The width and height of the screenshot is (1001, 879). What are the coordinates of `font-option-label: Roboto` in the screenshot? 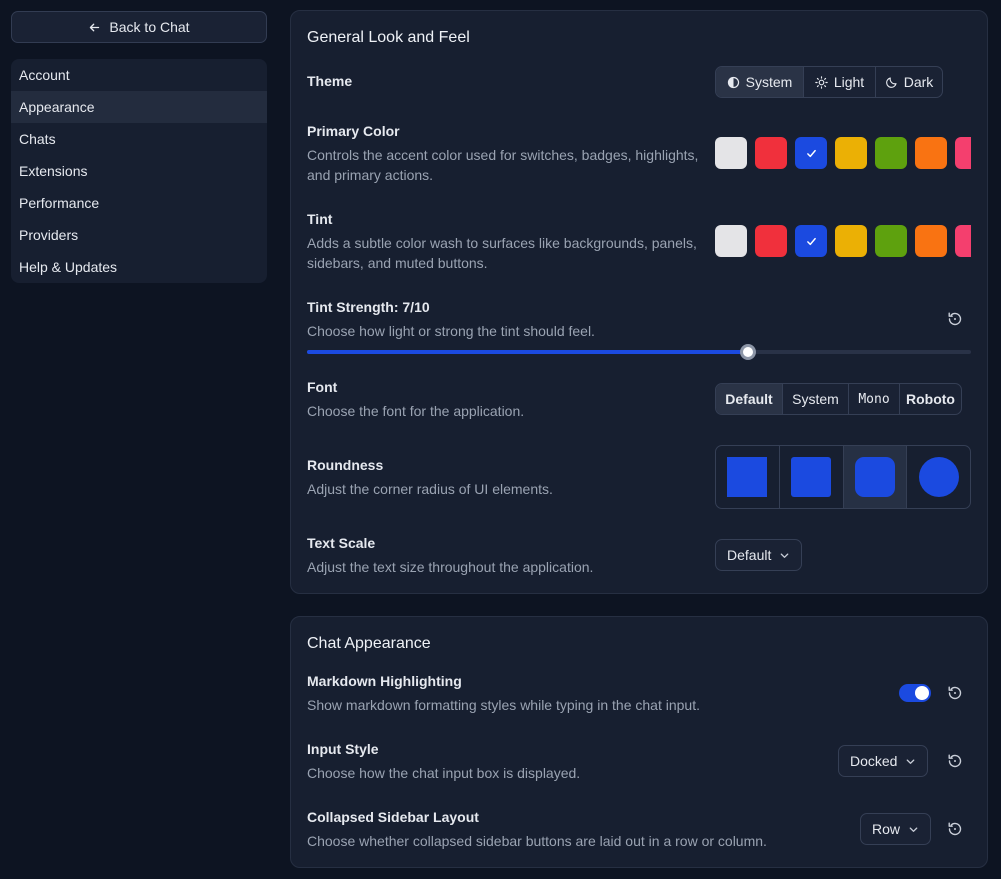 It's located at (930, 399).